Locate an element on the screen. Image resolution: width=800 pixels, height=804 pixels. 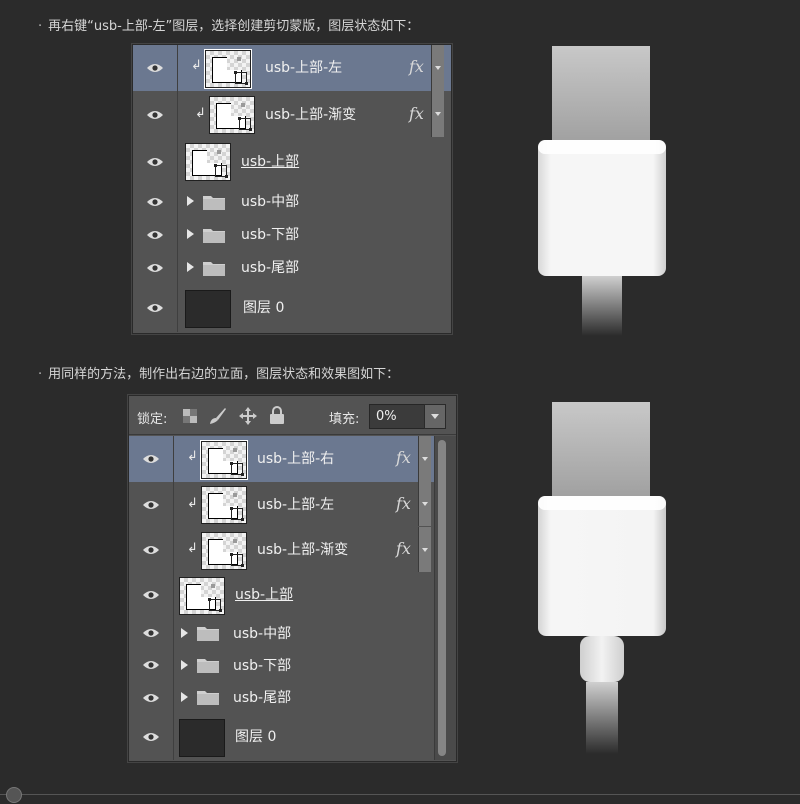
bottom-divider is located at coordinates (400, 794).